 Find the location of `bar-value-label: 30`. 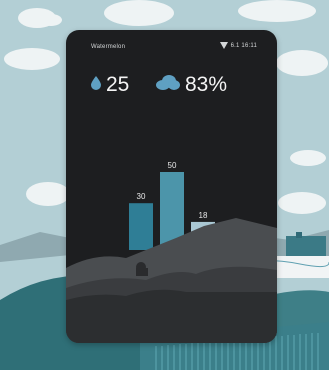

bar-value-label: 30 is located at coordinates (141, 196).